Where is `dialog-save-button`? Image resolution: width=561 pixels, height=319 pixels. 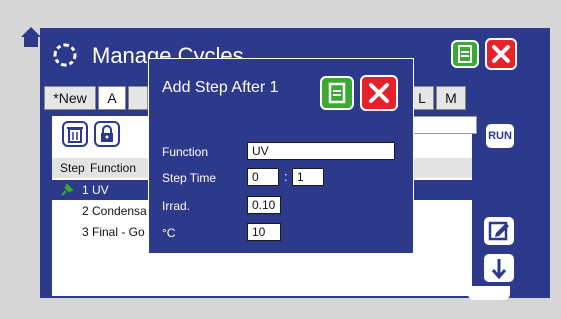
dialog-save-button is located at coordinates (337, 93).